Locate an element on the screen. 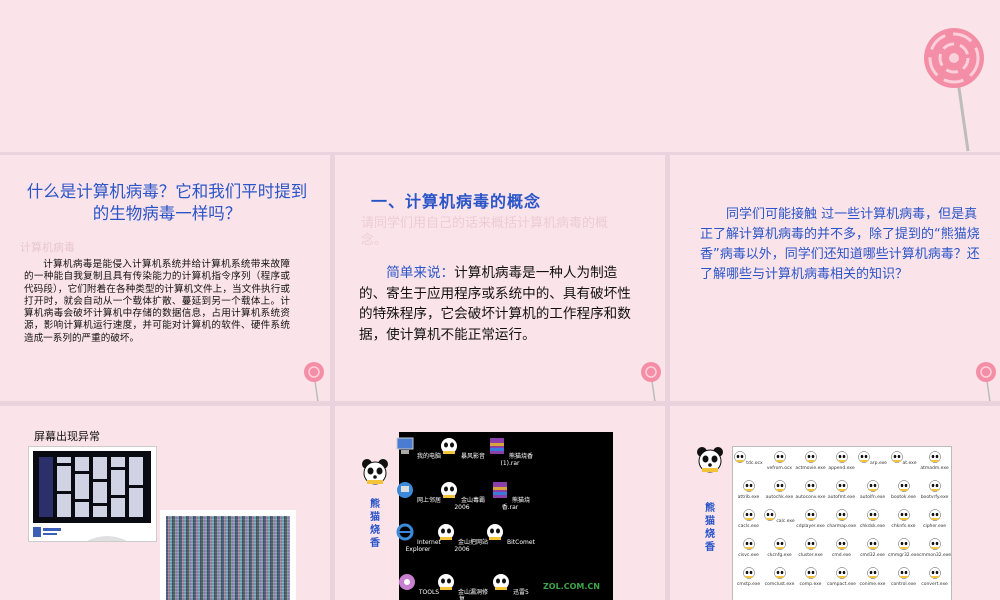 Image resolution: width=1000 pixels, height=600 pixels. file-item: compact.exe is located at coordinates (841, 577).